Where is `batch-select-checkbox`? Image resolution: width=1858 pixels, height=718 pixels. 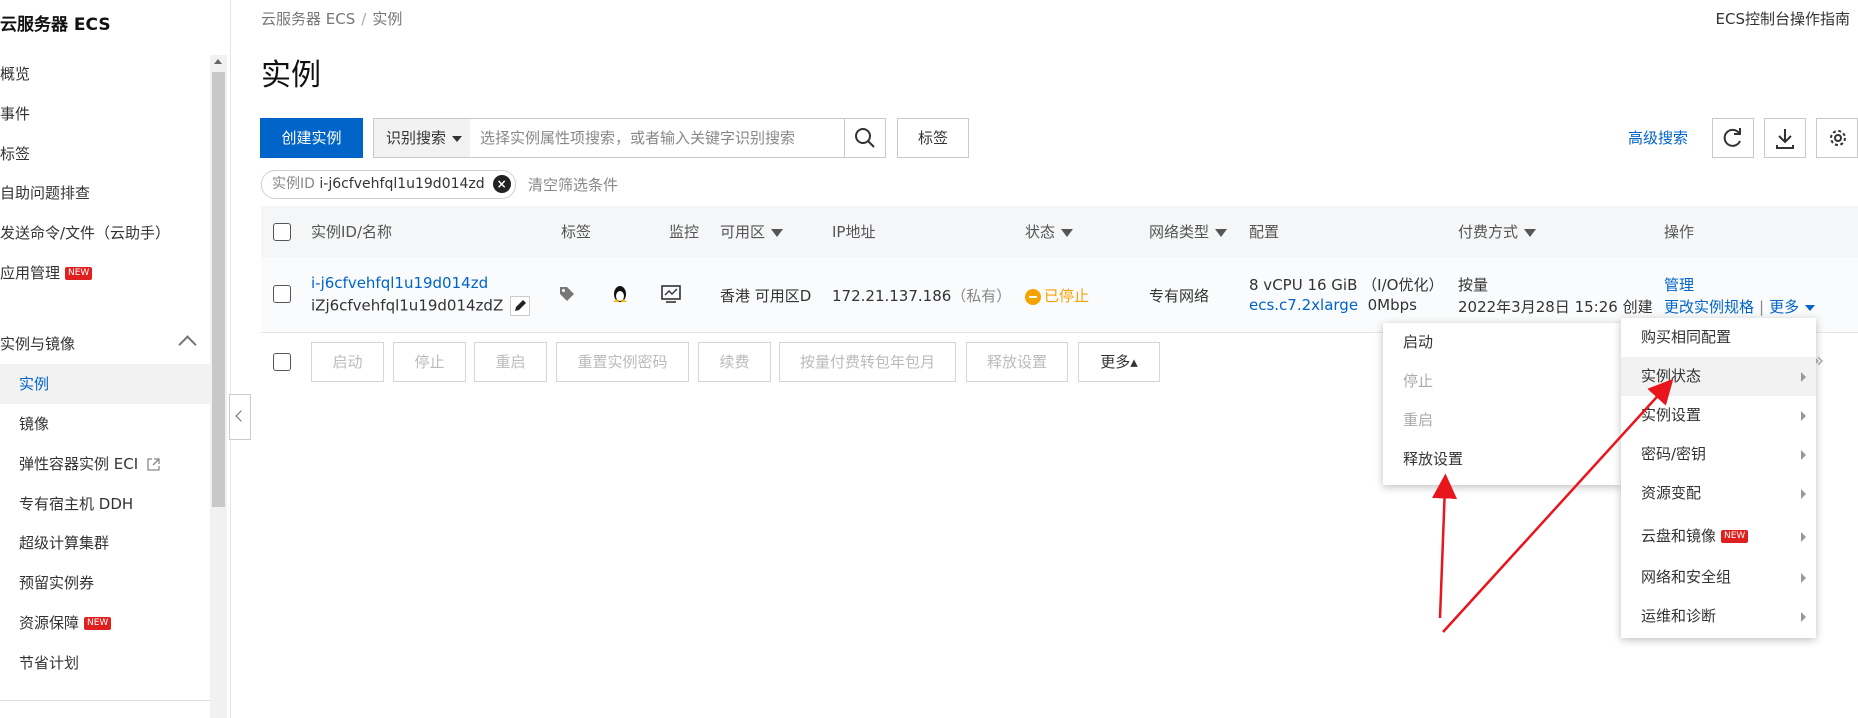 batch-select-checkbox is located at coordinates (282, 362).